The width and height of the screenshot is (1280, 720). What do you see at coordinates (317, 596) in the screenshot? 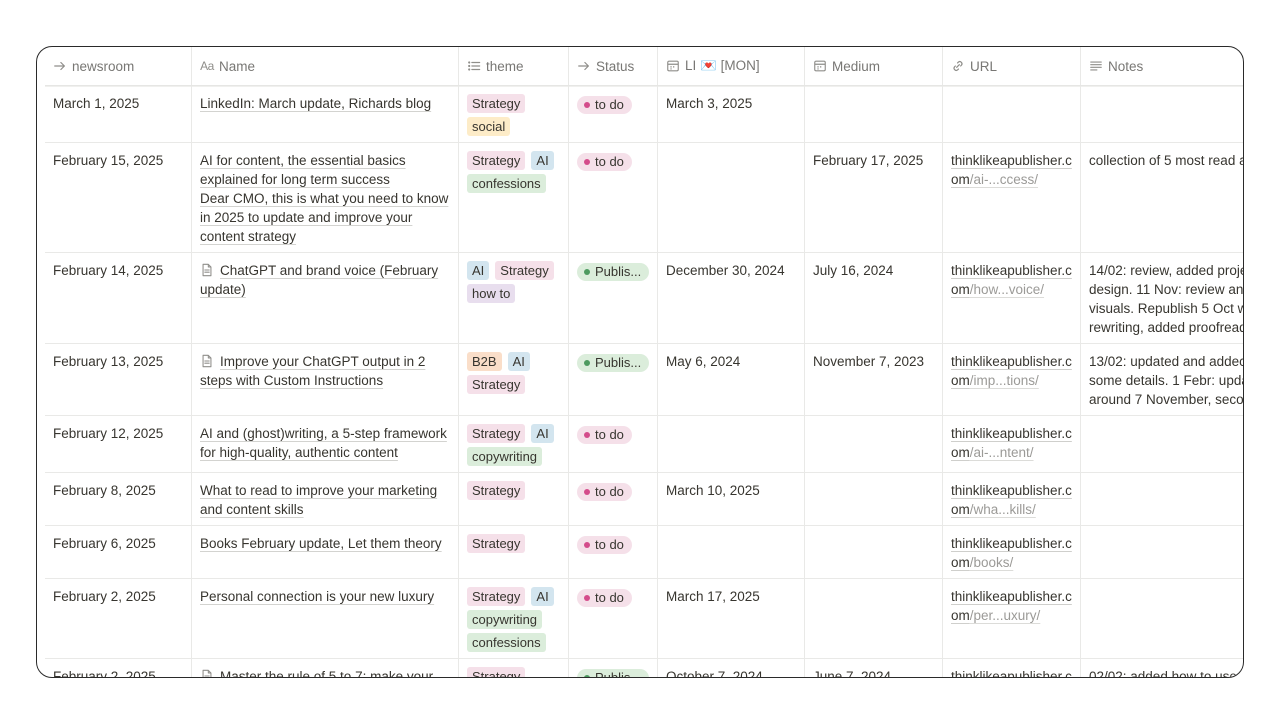
I see `page-title-link: Personal connection is your new luxury` at bounding box center [317, 596].